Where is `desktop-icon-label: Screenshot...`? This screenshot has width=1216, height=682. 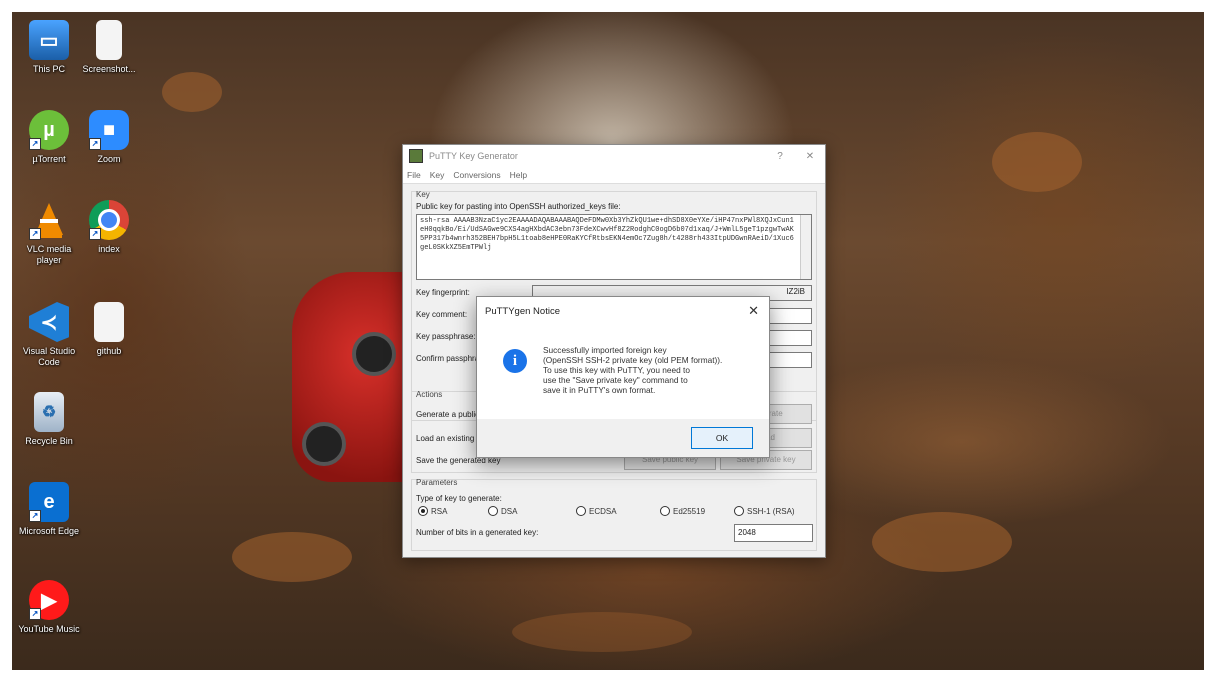 desktop-icon-label: Screenshot... is located at coordinates (109, 69).